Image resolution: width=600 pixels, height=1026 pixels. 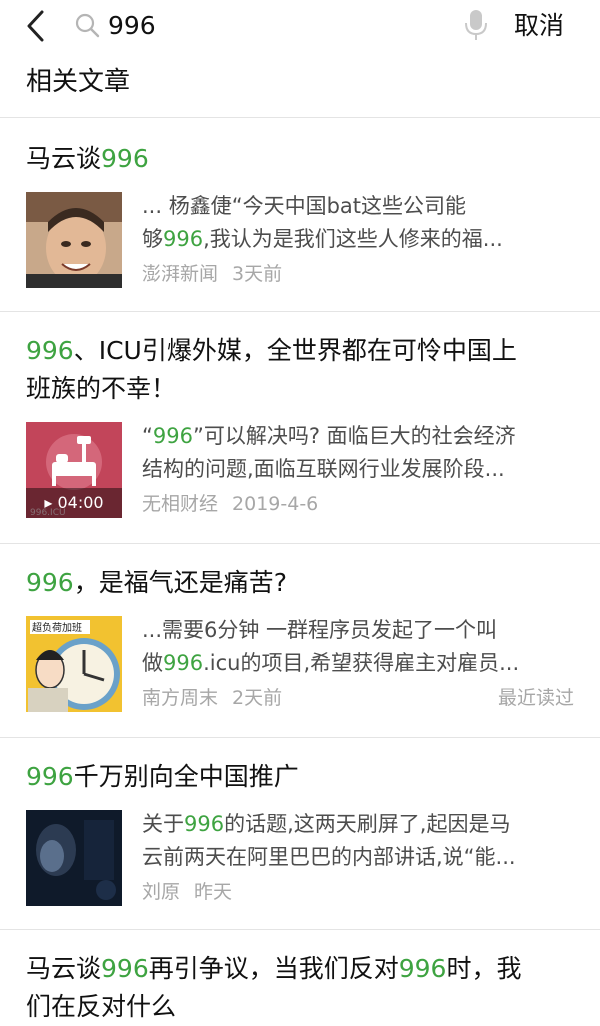 I want to click on article-date: 昨天, so click(x=213, y=892).